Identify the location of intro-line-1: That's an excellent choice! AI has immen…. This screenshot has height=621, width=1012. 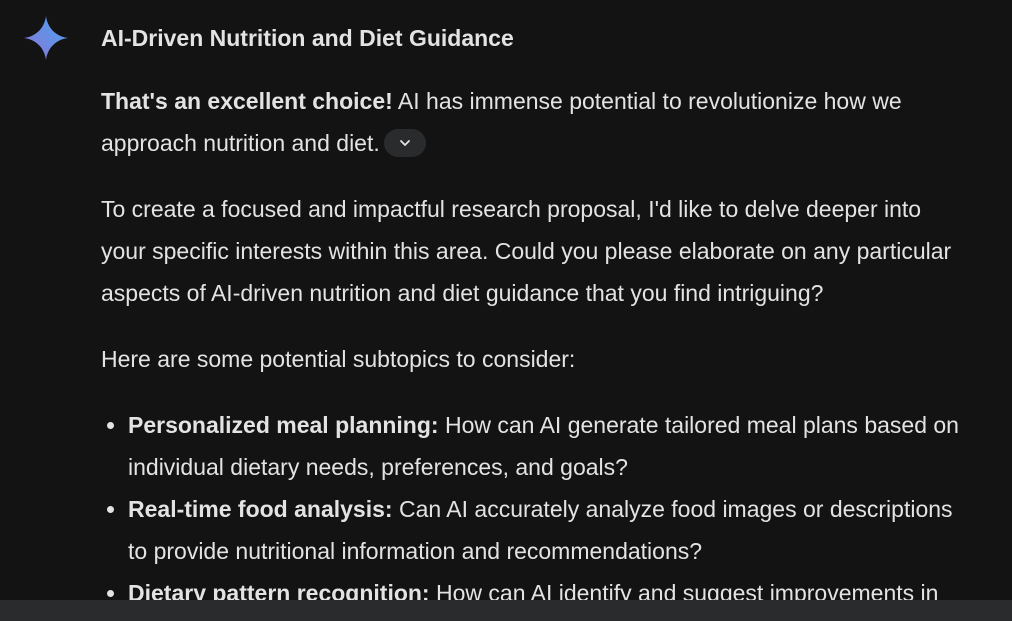
(556, 101).